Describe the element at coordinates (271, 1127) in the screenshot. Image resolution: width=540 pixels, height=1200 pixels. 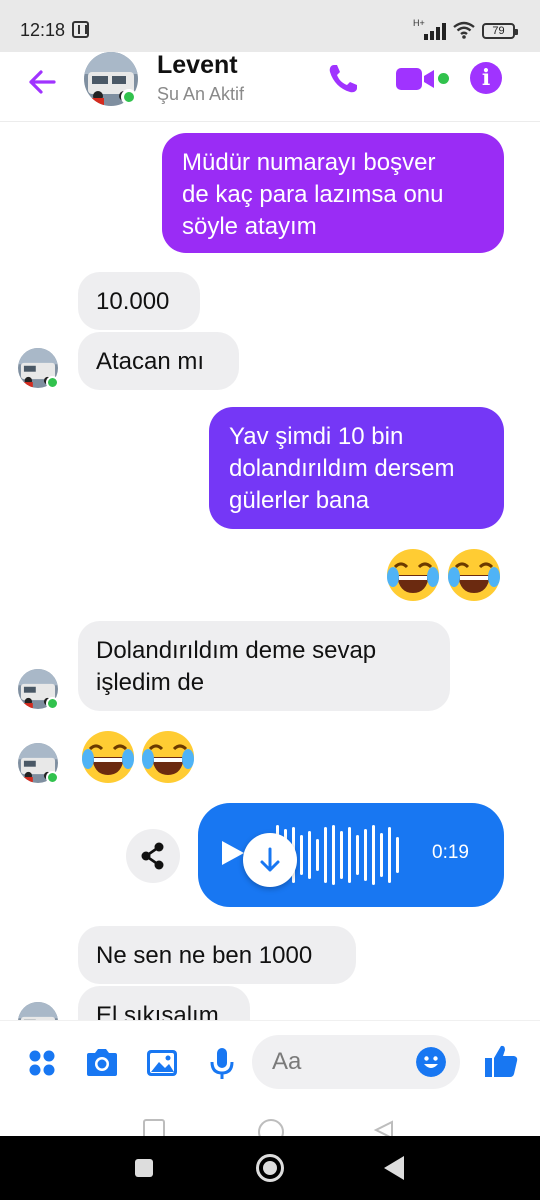
I see `ghost-circle-icon` at that location.